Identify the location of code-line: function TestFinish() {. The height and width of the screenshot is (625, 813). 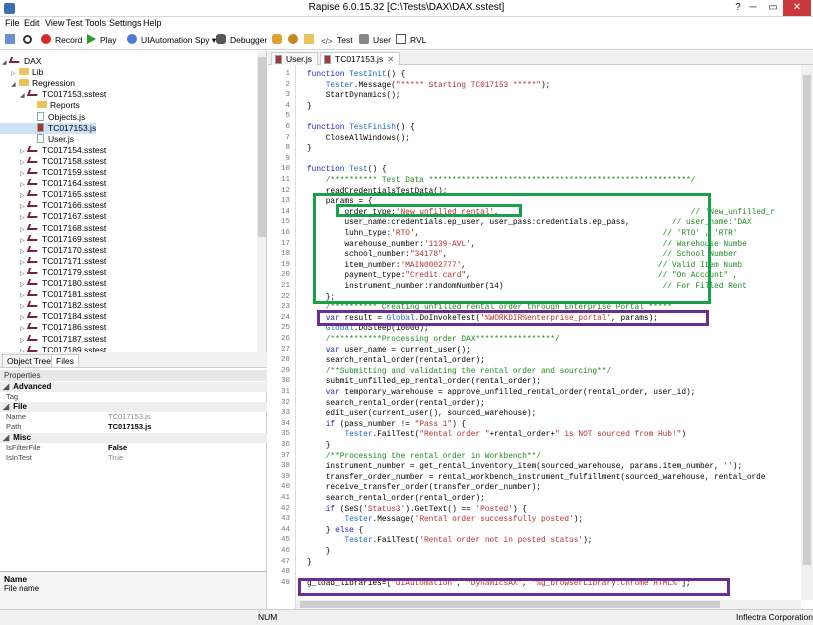
(361, 128).